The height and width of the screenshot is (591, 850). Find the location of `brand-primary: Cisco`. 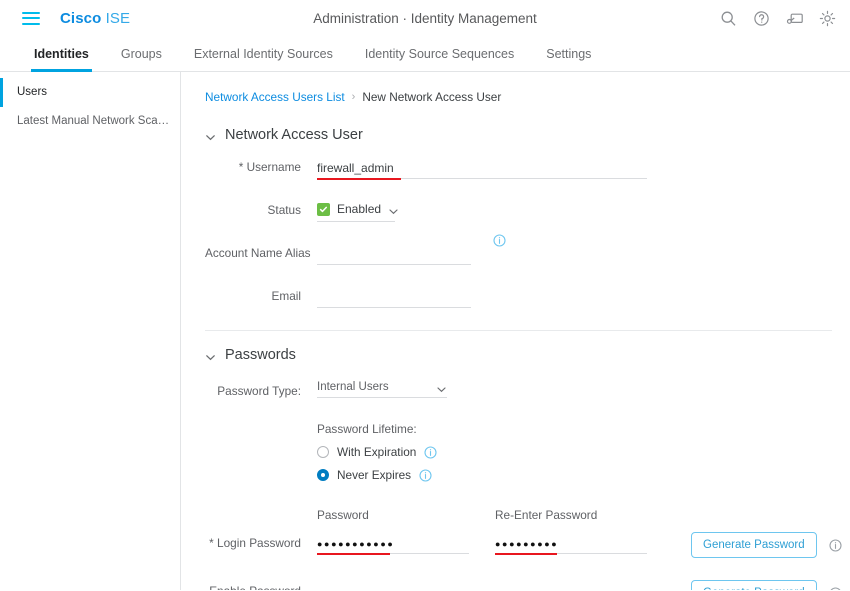

brand-primary: Cisco is located at coordinates (81, 18).